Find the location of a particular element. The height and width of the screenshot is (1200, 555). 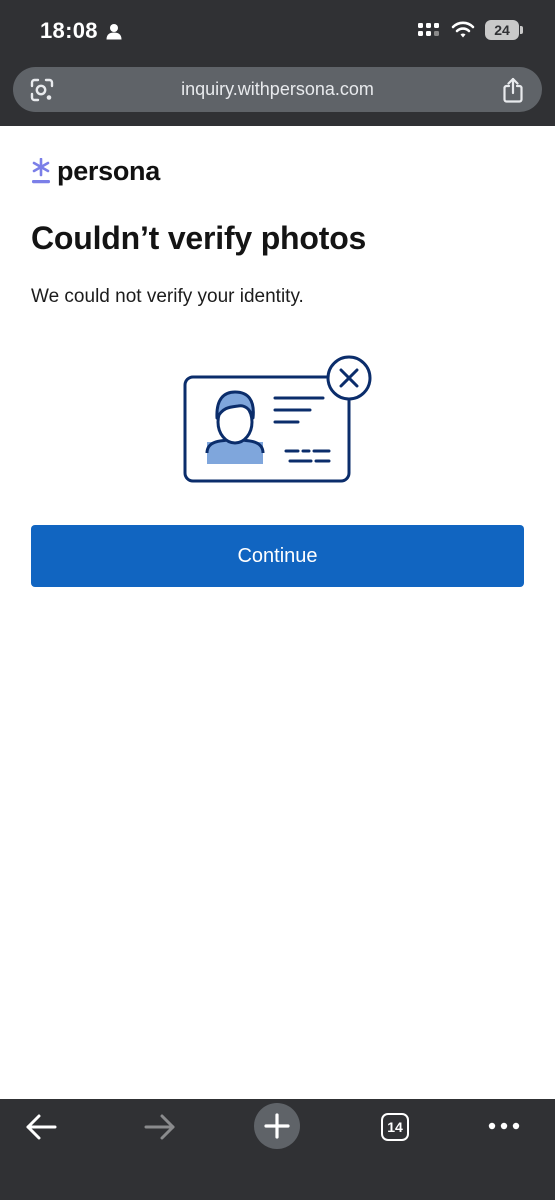

back-arrow-icon is located at coordinates (41, 1127).